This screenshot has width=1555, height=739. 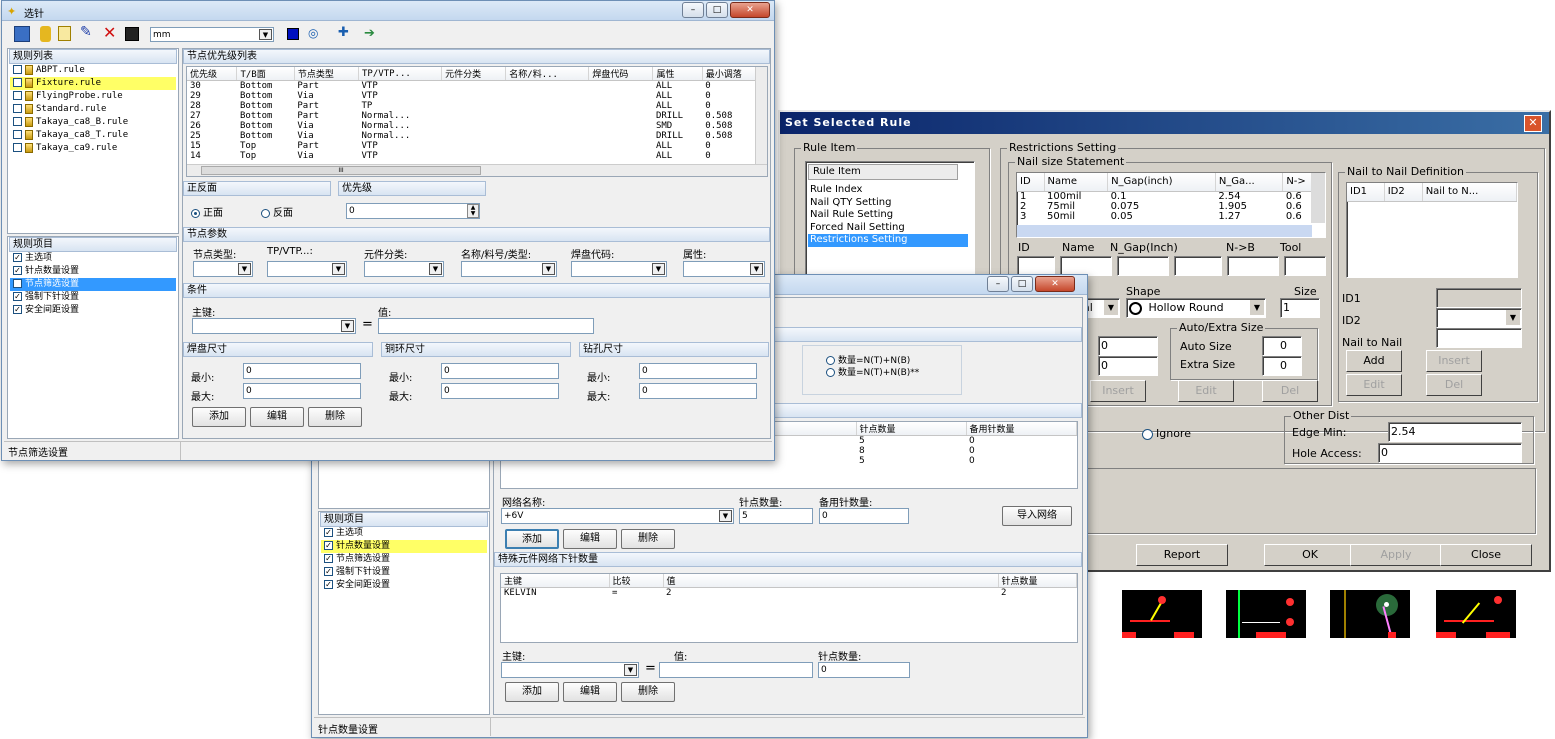 I want to click on rule-item: Rule Index, so click(x=888, y=190).